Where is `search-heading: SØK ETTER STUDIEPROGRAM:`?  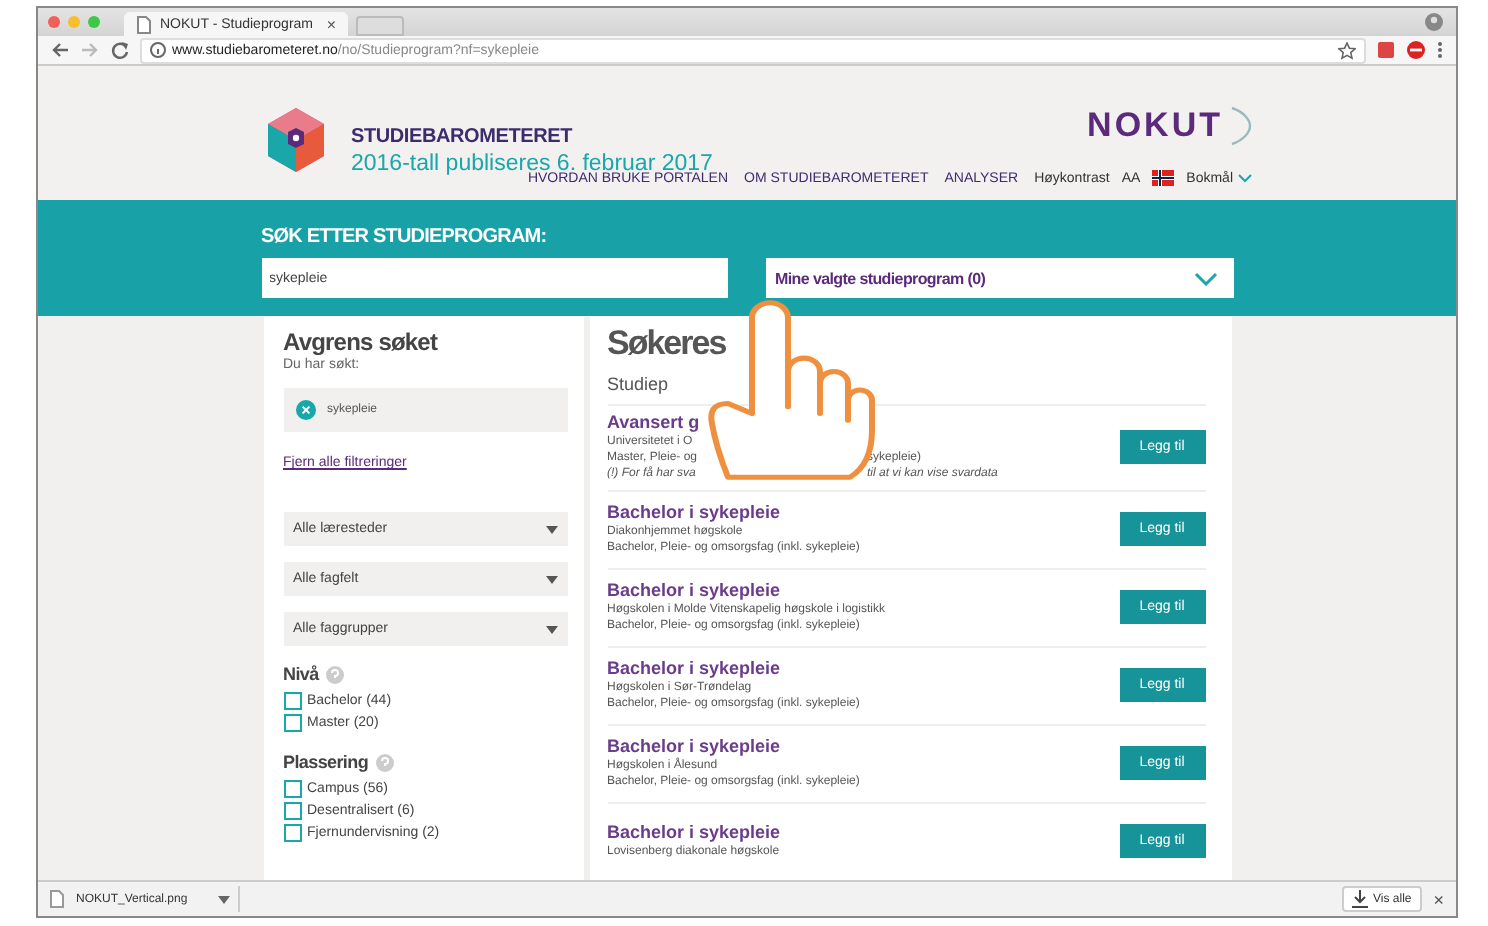
search-heading: SØK ETTER STUDIEPROGRAM: is located at coordinates (405, 237).